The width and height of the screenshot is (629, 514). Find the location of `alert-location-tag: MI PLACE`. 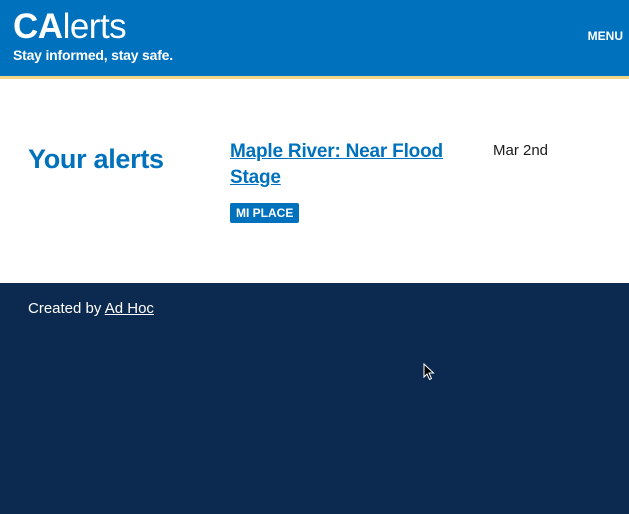

alert-location-tag: MI PLACE is located at coordinates (265, 213).